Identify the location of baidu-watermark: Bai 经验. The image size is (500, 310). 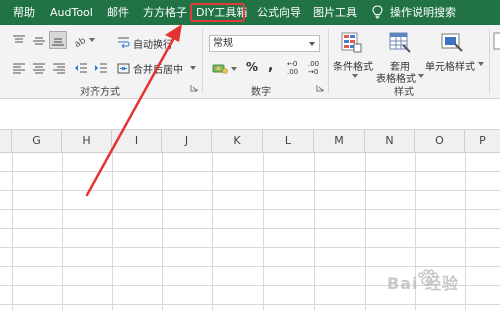
(435, 280).